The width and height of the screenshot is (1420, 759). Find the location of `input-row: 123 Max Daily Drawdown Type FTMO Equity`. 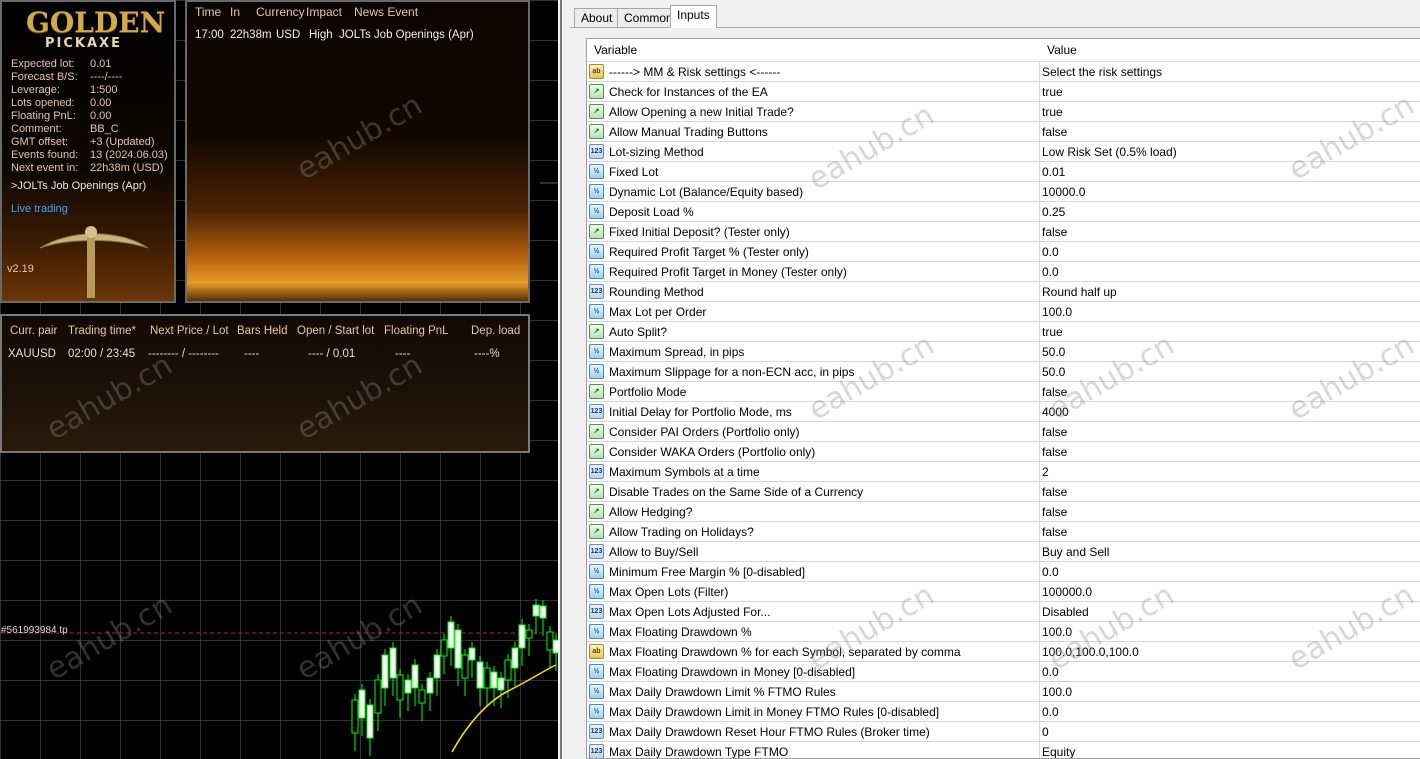

input-row: 123 Max Daily Drawdown Type FTMO Equity is located at coordinates (1003, 750).